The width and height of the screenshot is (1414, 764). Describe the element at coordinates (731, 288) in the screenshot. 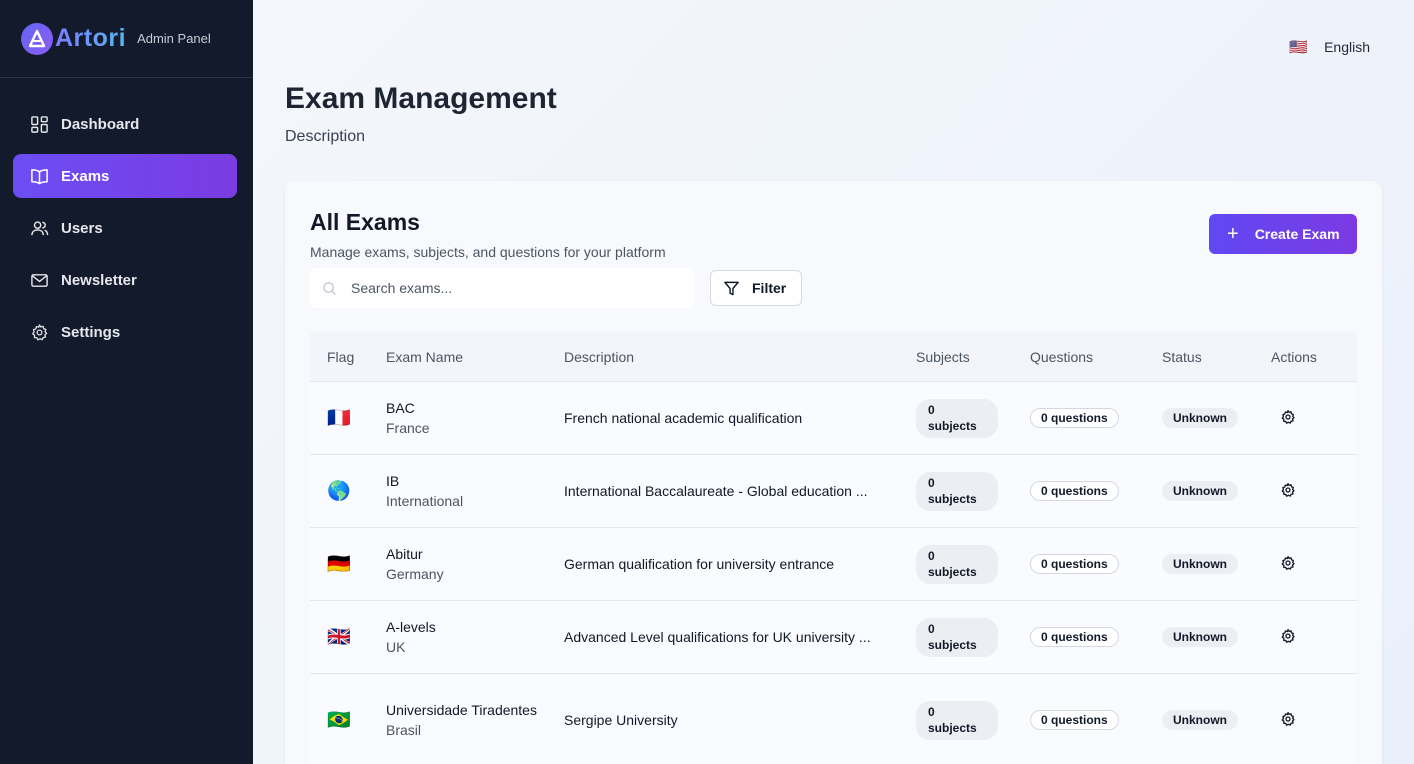

I see `filter-icon` at that location.